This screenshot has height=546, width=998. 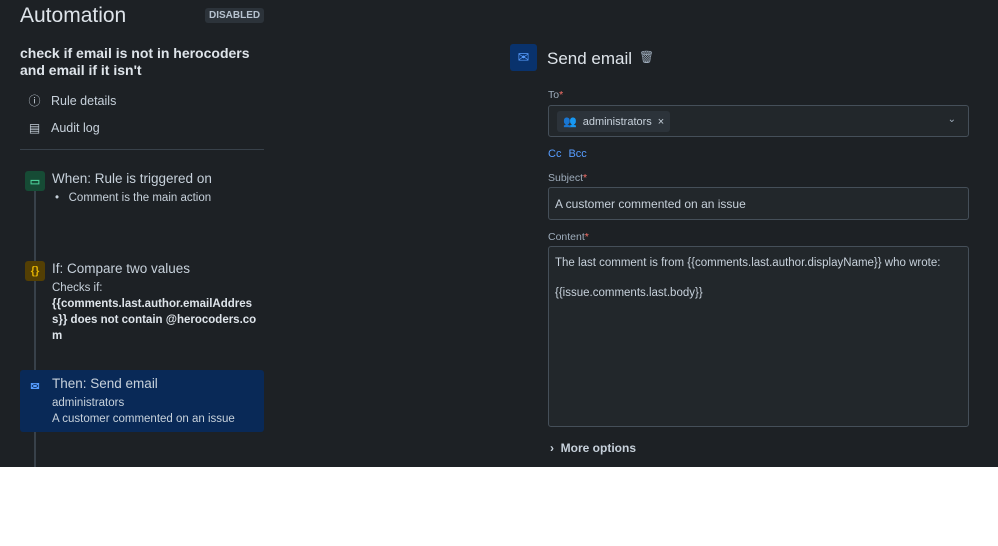 I want to click on chip-label: administrators, so click(x=617, y=121).